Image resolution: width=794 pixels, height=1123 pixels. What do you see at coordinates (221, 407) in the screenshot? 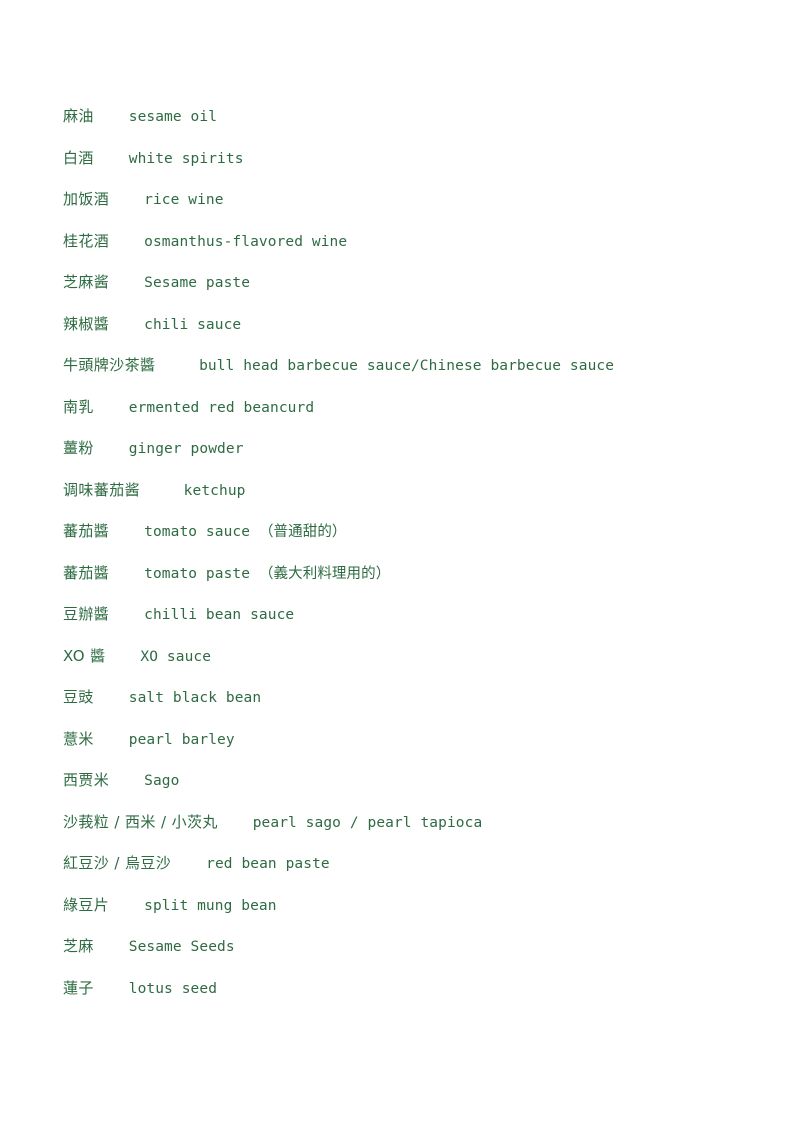
I see `gloss-english: ermented red beancurd` at bounding box center [221, 407].